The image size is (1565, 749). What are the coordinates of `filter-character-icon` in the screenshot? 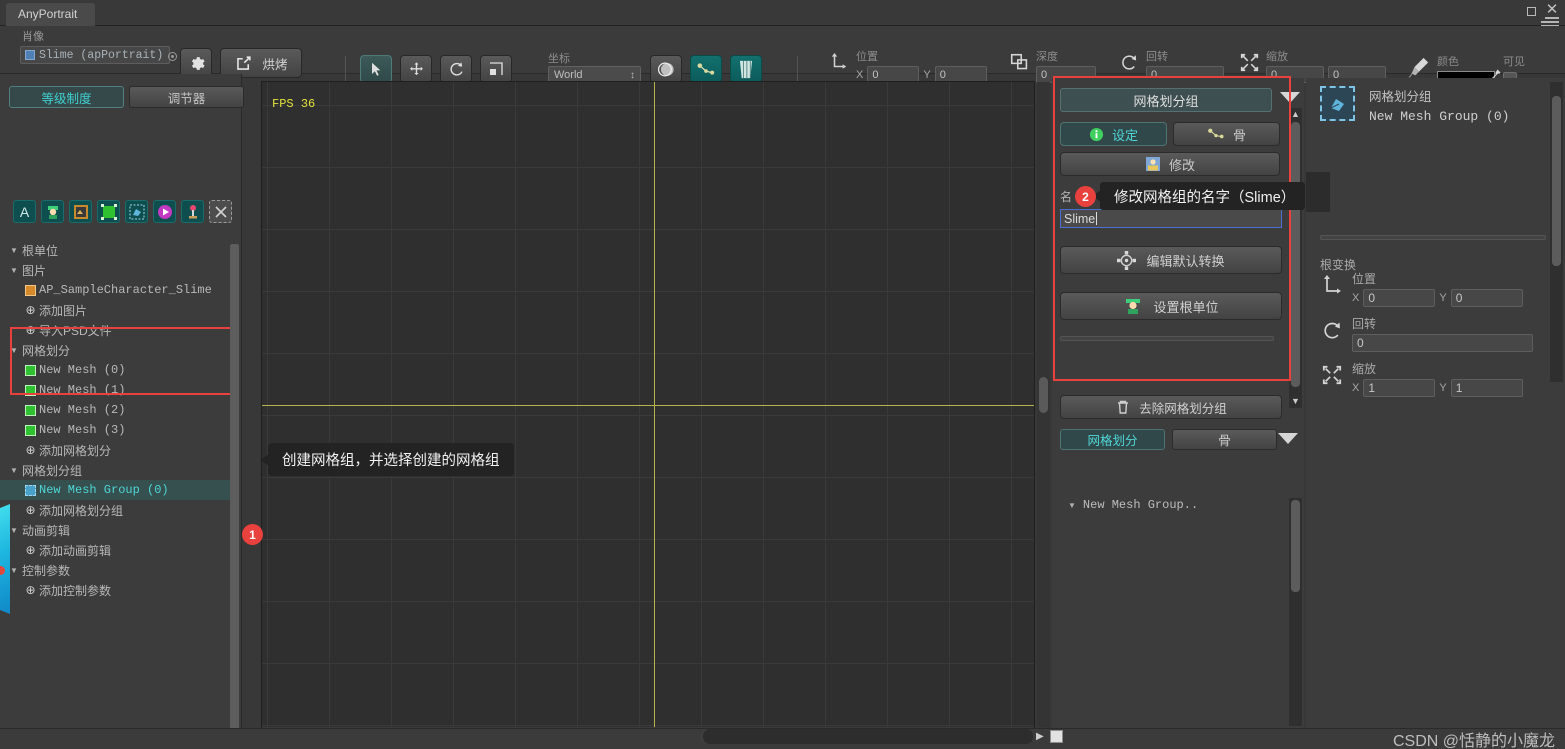 It's located at (52, 211).